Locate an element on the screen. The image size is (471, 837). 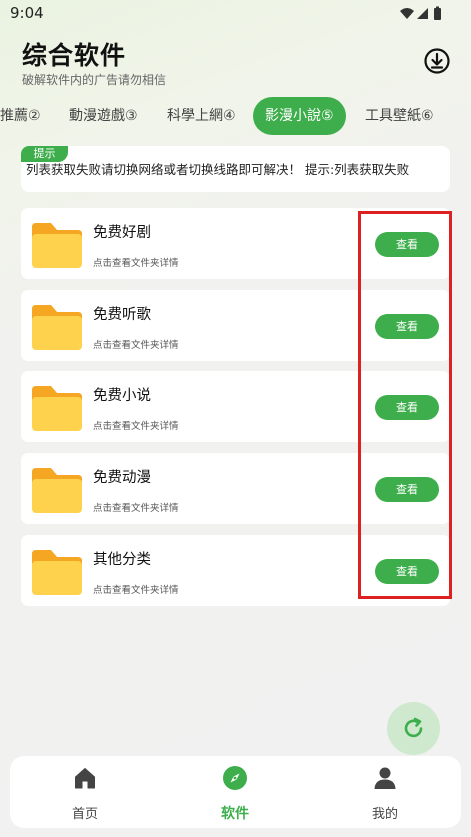
person-icon is located at coordinates (385, 778).